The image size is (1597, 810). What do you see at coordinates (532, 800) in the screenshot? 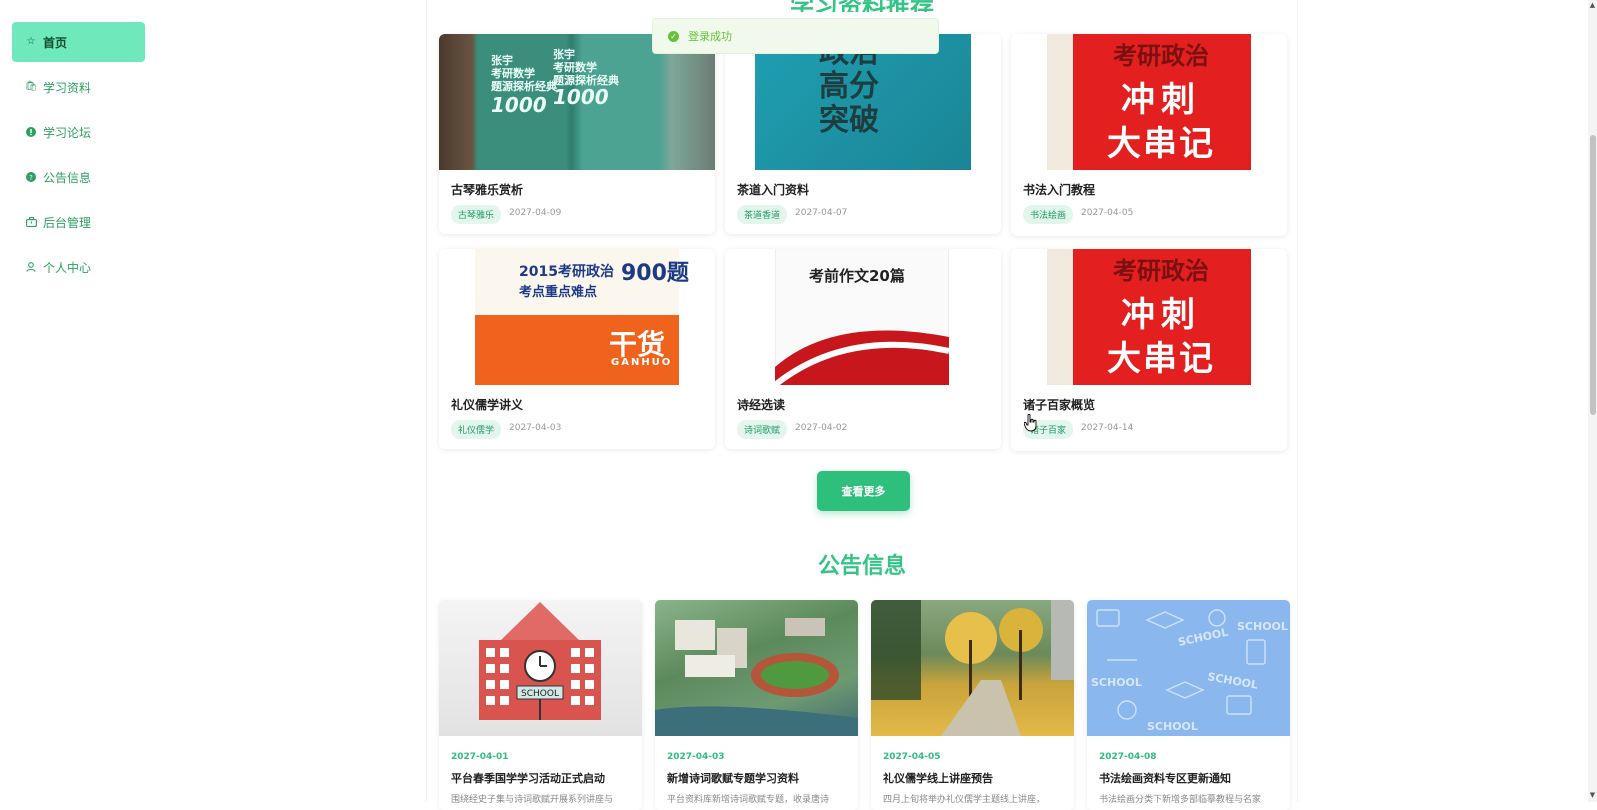
I see `notice-excerpt: 围绕经史子集与诗词歌赋开展系列讲座与` at bounding box center [532, 800].